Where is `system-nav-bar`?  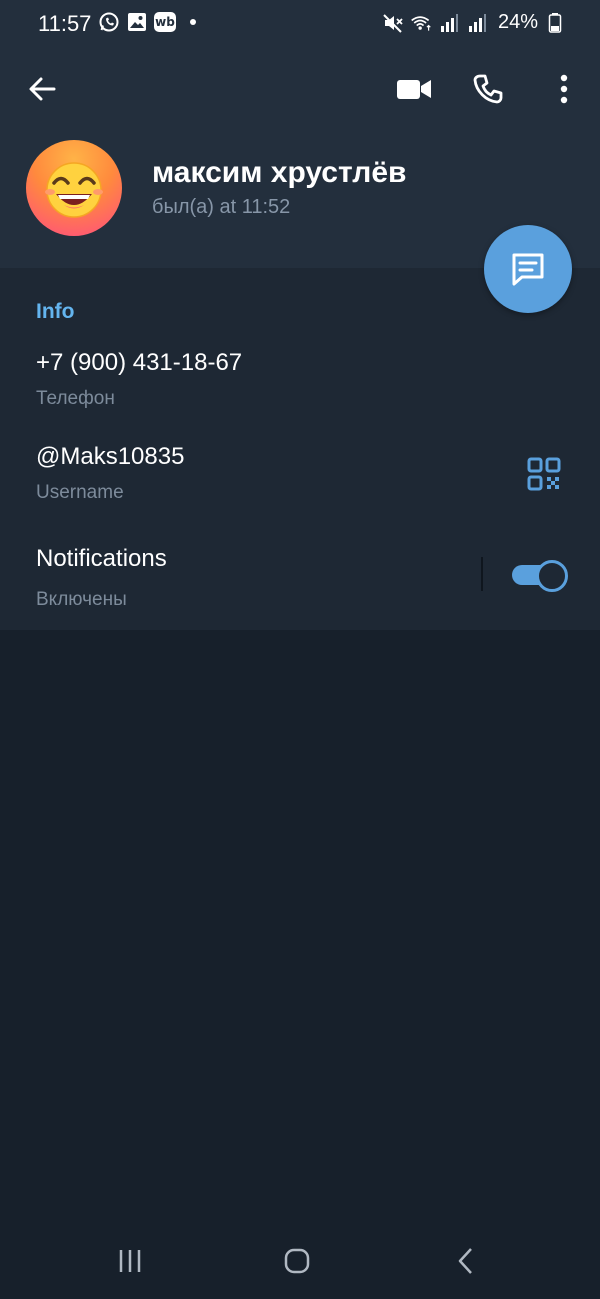 system-nav-bar is located at coordinates (300, 1260).